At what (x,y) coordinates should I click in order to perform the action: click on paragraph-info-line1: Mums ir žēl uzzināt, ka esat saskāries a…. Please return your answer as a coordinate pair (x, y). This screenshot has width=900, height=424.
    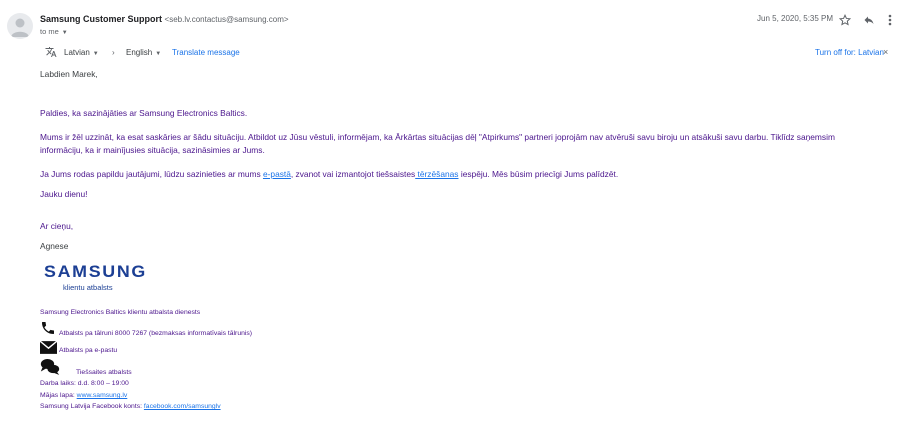
    Looking at the image, I should click on (437, 137).